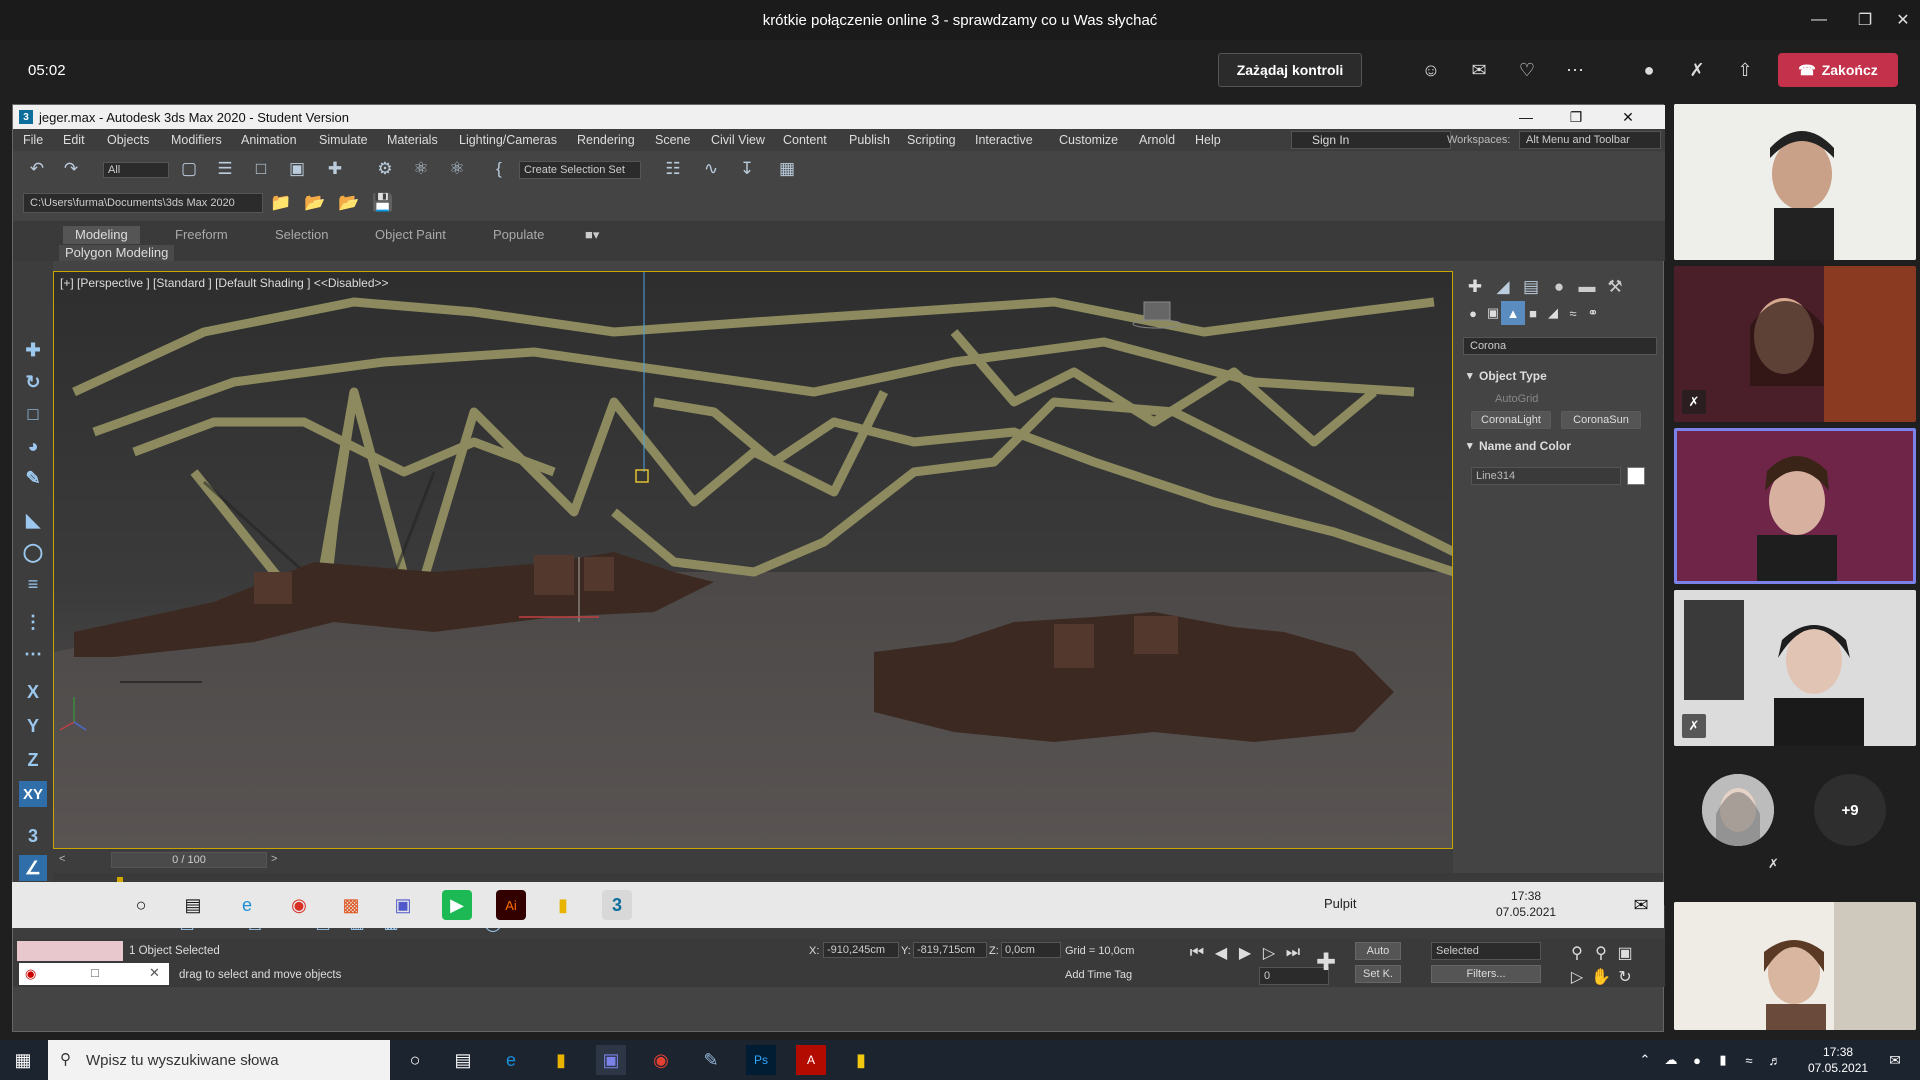 The image size is (1920, 1080). Describe the element at coordinates (1245, 953) in the screenshot. I see `play-icon: ▶` at that location.